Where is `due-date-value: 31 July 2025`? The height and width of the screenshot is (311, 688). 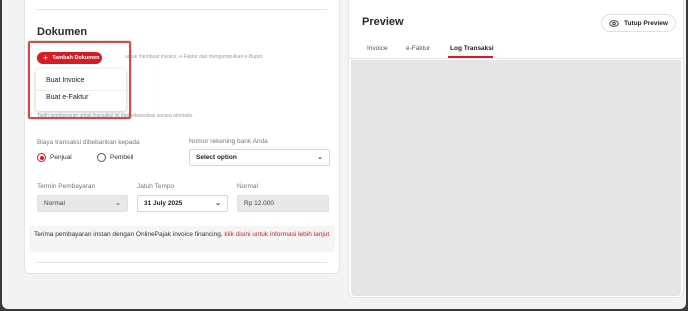
due-date-value: 31 July 2025 is located at coordinates (163, 203).